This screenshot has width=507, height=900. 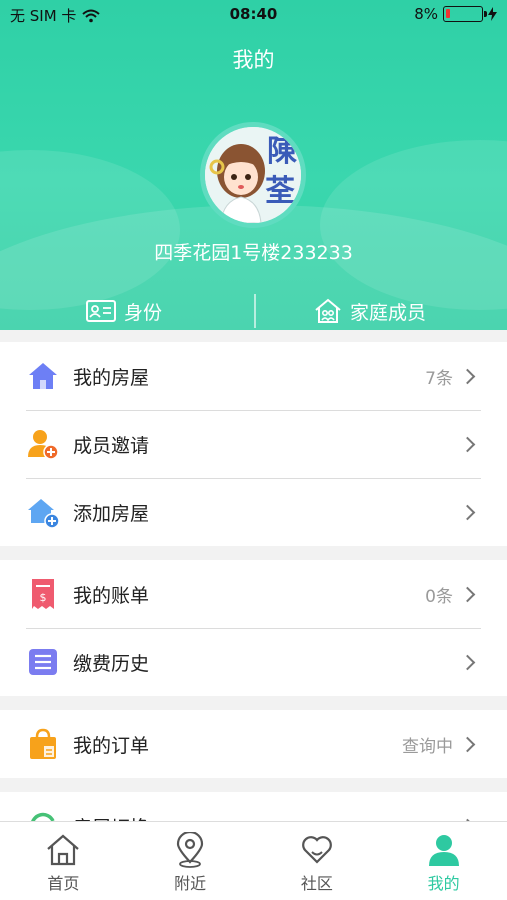 What do you see at coordinates (253, 594) in the screenshot?
I see `menu-item-my-bill: $ 我的账单 0条` at bounding box center [253, 594].